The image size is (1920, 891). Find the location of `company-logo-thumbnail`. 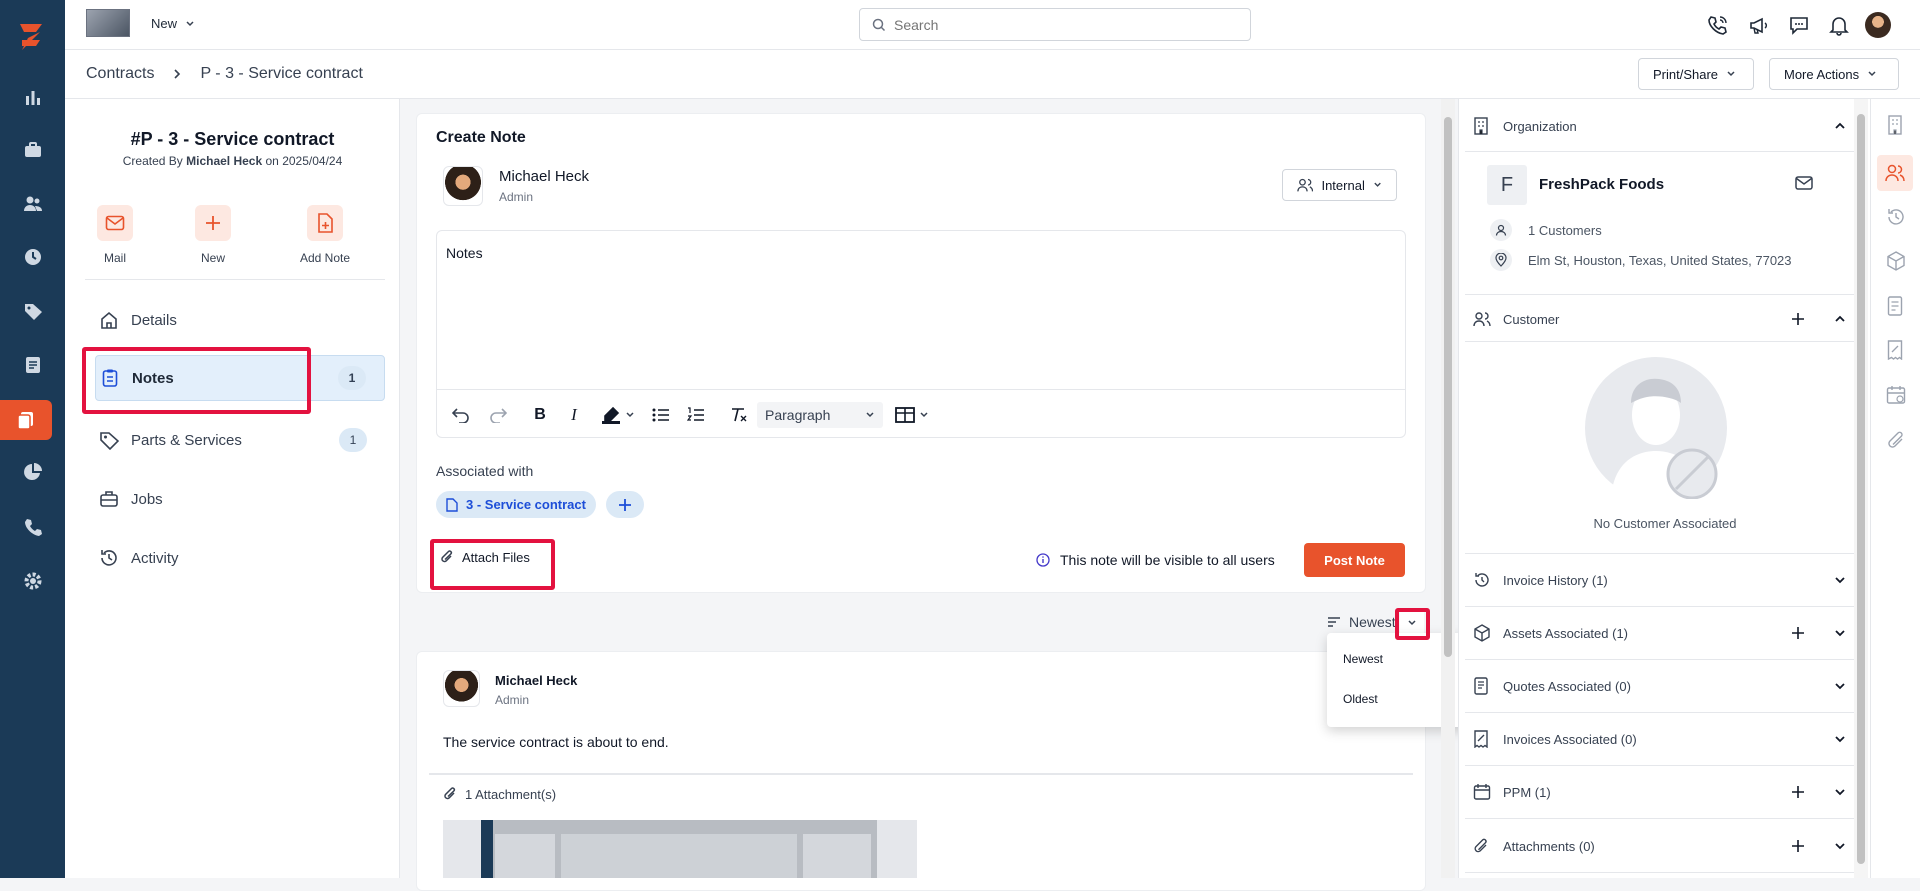

company-logo-thumbnail is located at coordinates (108, 23).